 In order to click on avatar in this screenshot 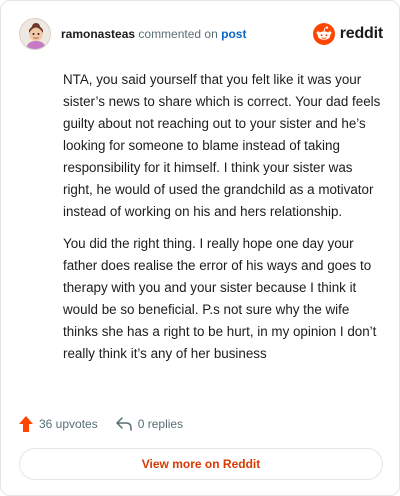, I will do `click(35, 34)`.